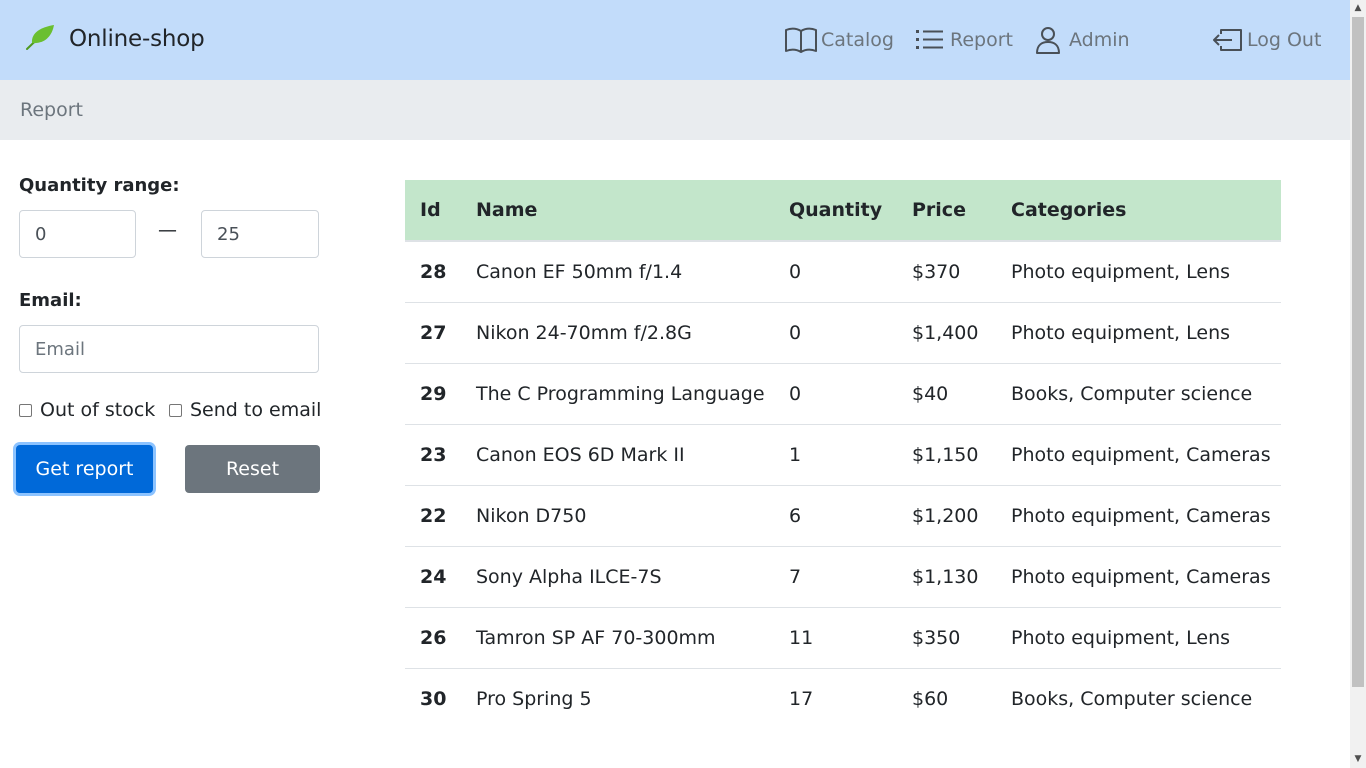  What do you see at coordinates (433, 271) in the screenshot?
I see `cell-id: 28` at bounding box center [433, 271].